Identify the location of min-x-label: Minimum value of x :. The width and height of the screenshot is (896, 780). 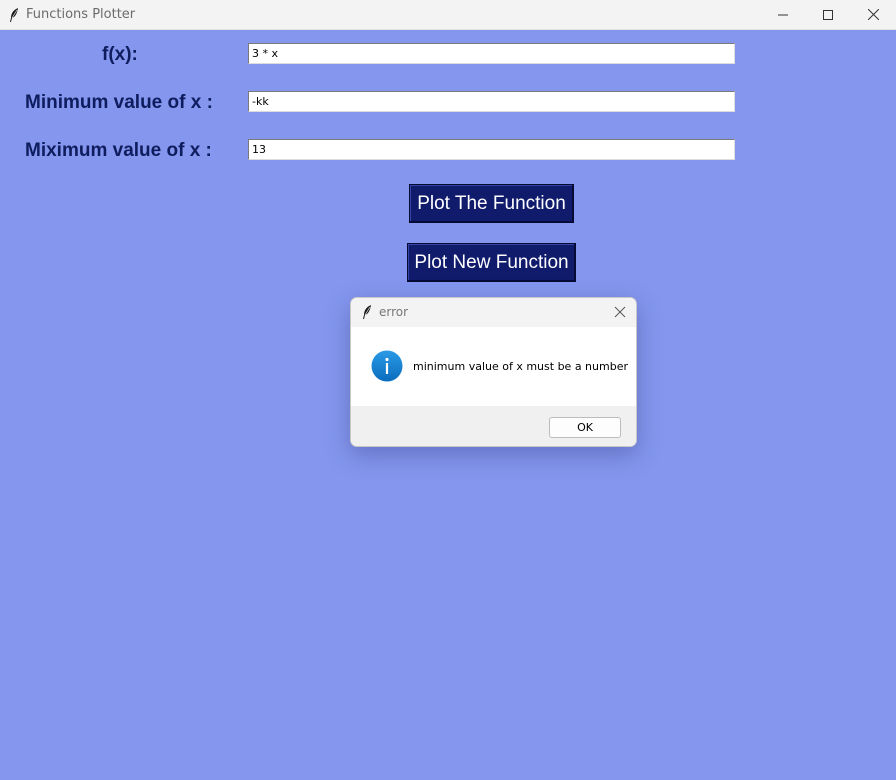
(119, 102).